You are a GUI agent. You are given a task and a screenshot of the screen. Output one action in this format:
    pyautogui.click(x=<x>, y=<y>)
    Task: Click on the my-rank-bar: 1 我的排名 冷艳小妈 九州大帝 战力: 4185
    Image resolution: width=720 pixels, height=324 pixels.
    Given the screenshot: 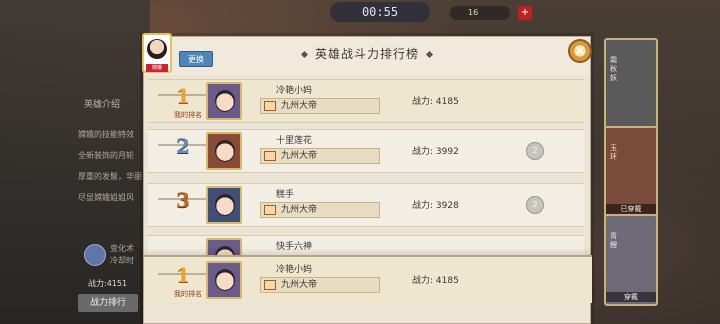 What is the action you would take?
    pyautogui.click(x=368, y=279)
    